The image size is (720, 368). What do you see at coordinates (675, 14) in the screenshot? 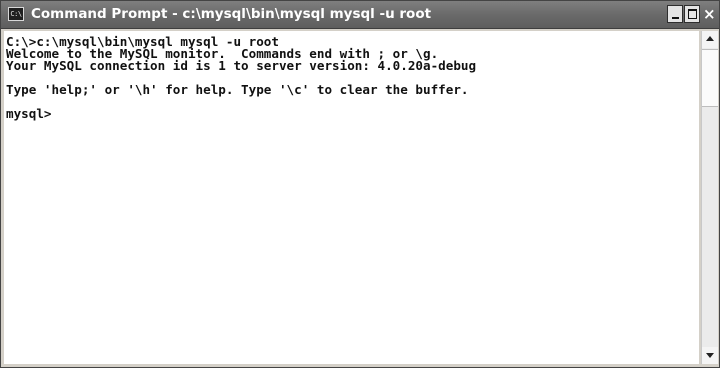
I see `minimize-button` at bounding box center [675, 14].